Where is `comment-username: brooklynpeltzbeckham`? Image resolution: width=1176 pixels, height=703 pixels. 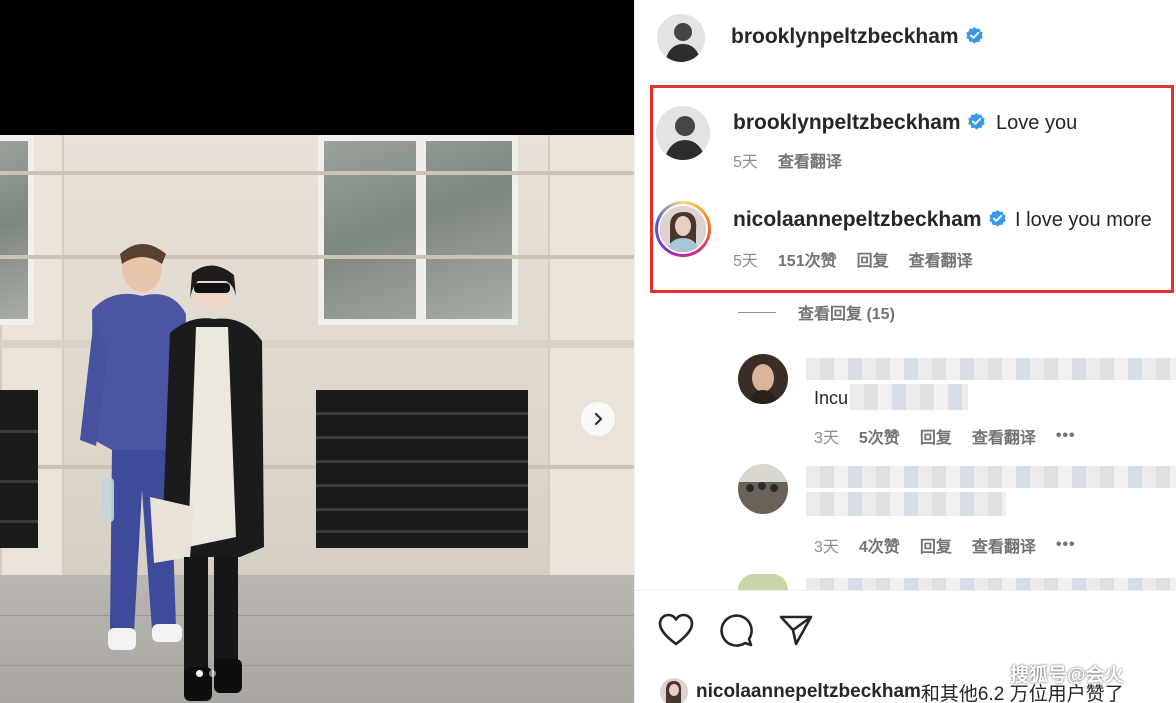
comment-username: brooklynpeltzbeckham is located at coordinates (847, 122).